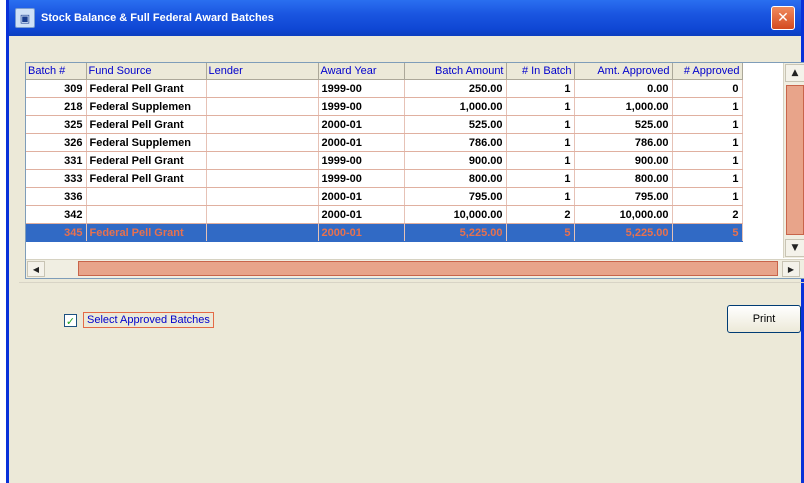  What do you see at coordinates (455, 71) in the screenshot?
I see `column-header: Batch Amount` at bounding box center [455, 71].